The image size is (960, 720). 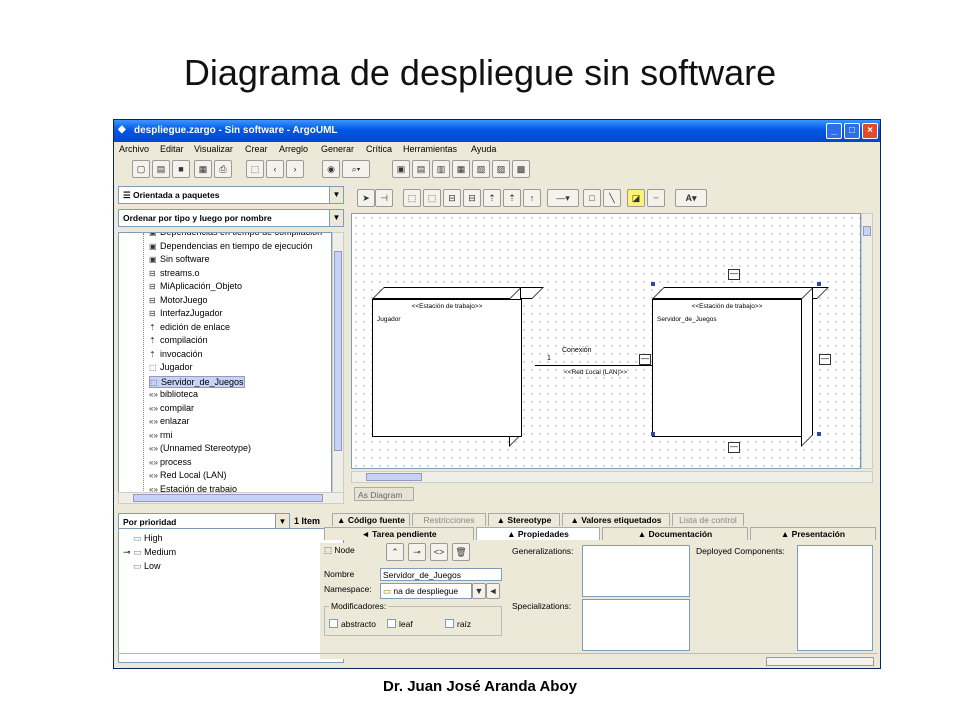 What do you see at coordinates (452, 198) in the screenshot?
I see `component-tool-icon: ⊟` at bounding box center [452, 198].